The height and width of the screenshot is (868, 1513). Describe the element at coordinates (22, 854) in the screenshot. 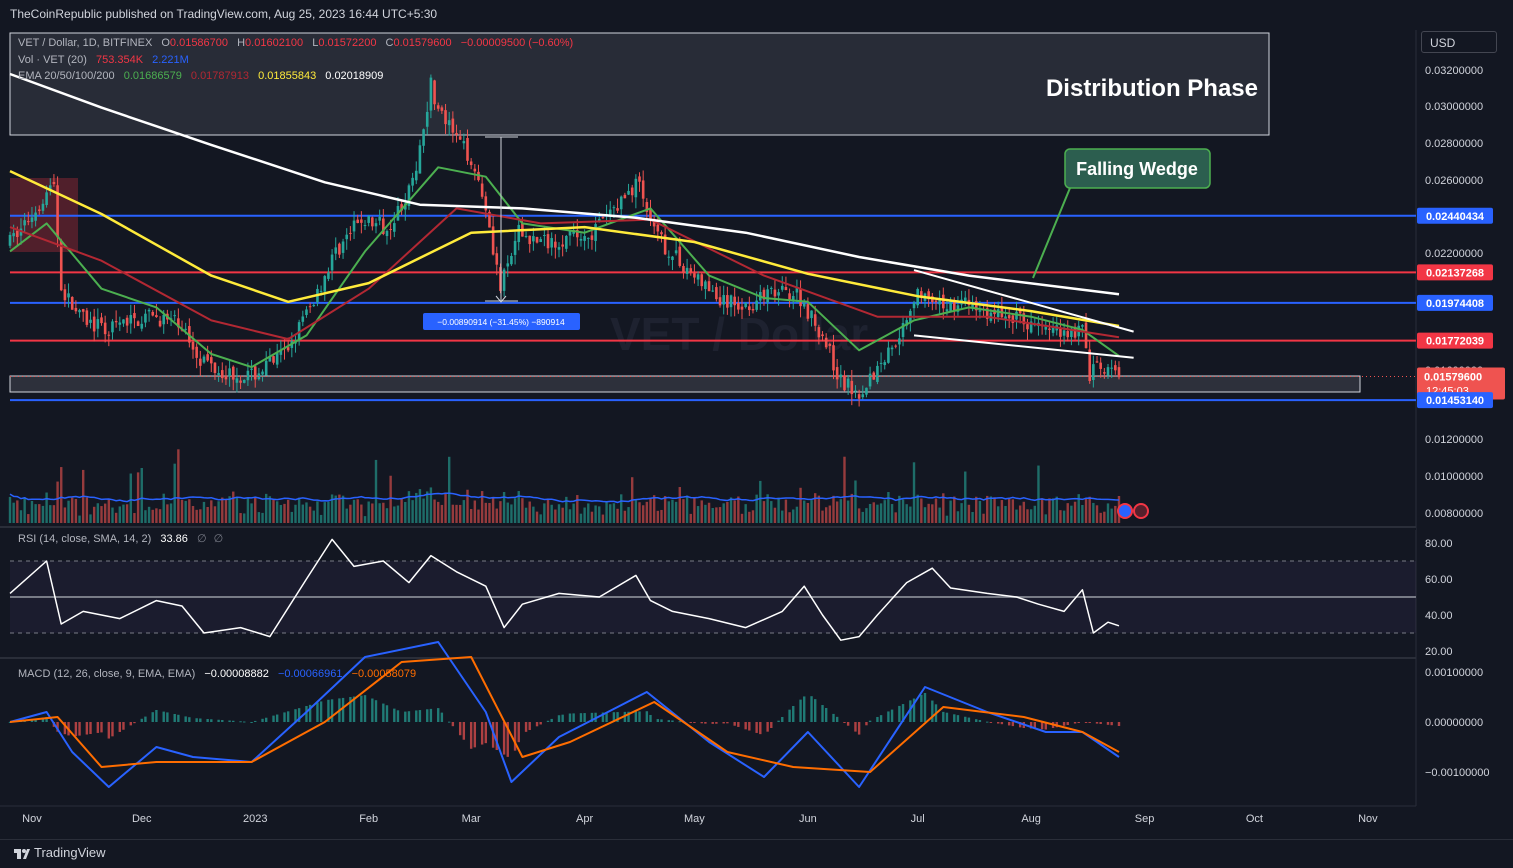

I see `tradingview-logo-icon` at that location.